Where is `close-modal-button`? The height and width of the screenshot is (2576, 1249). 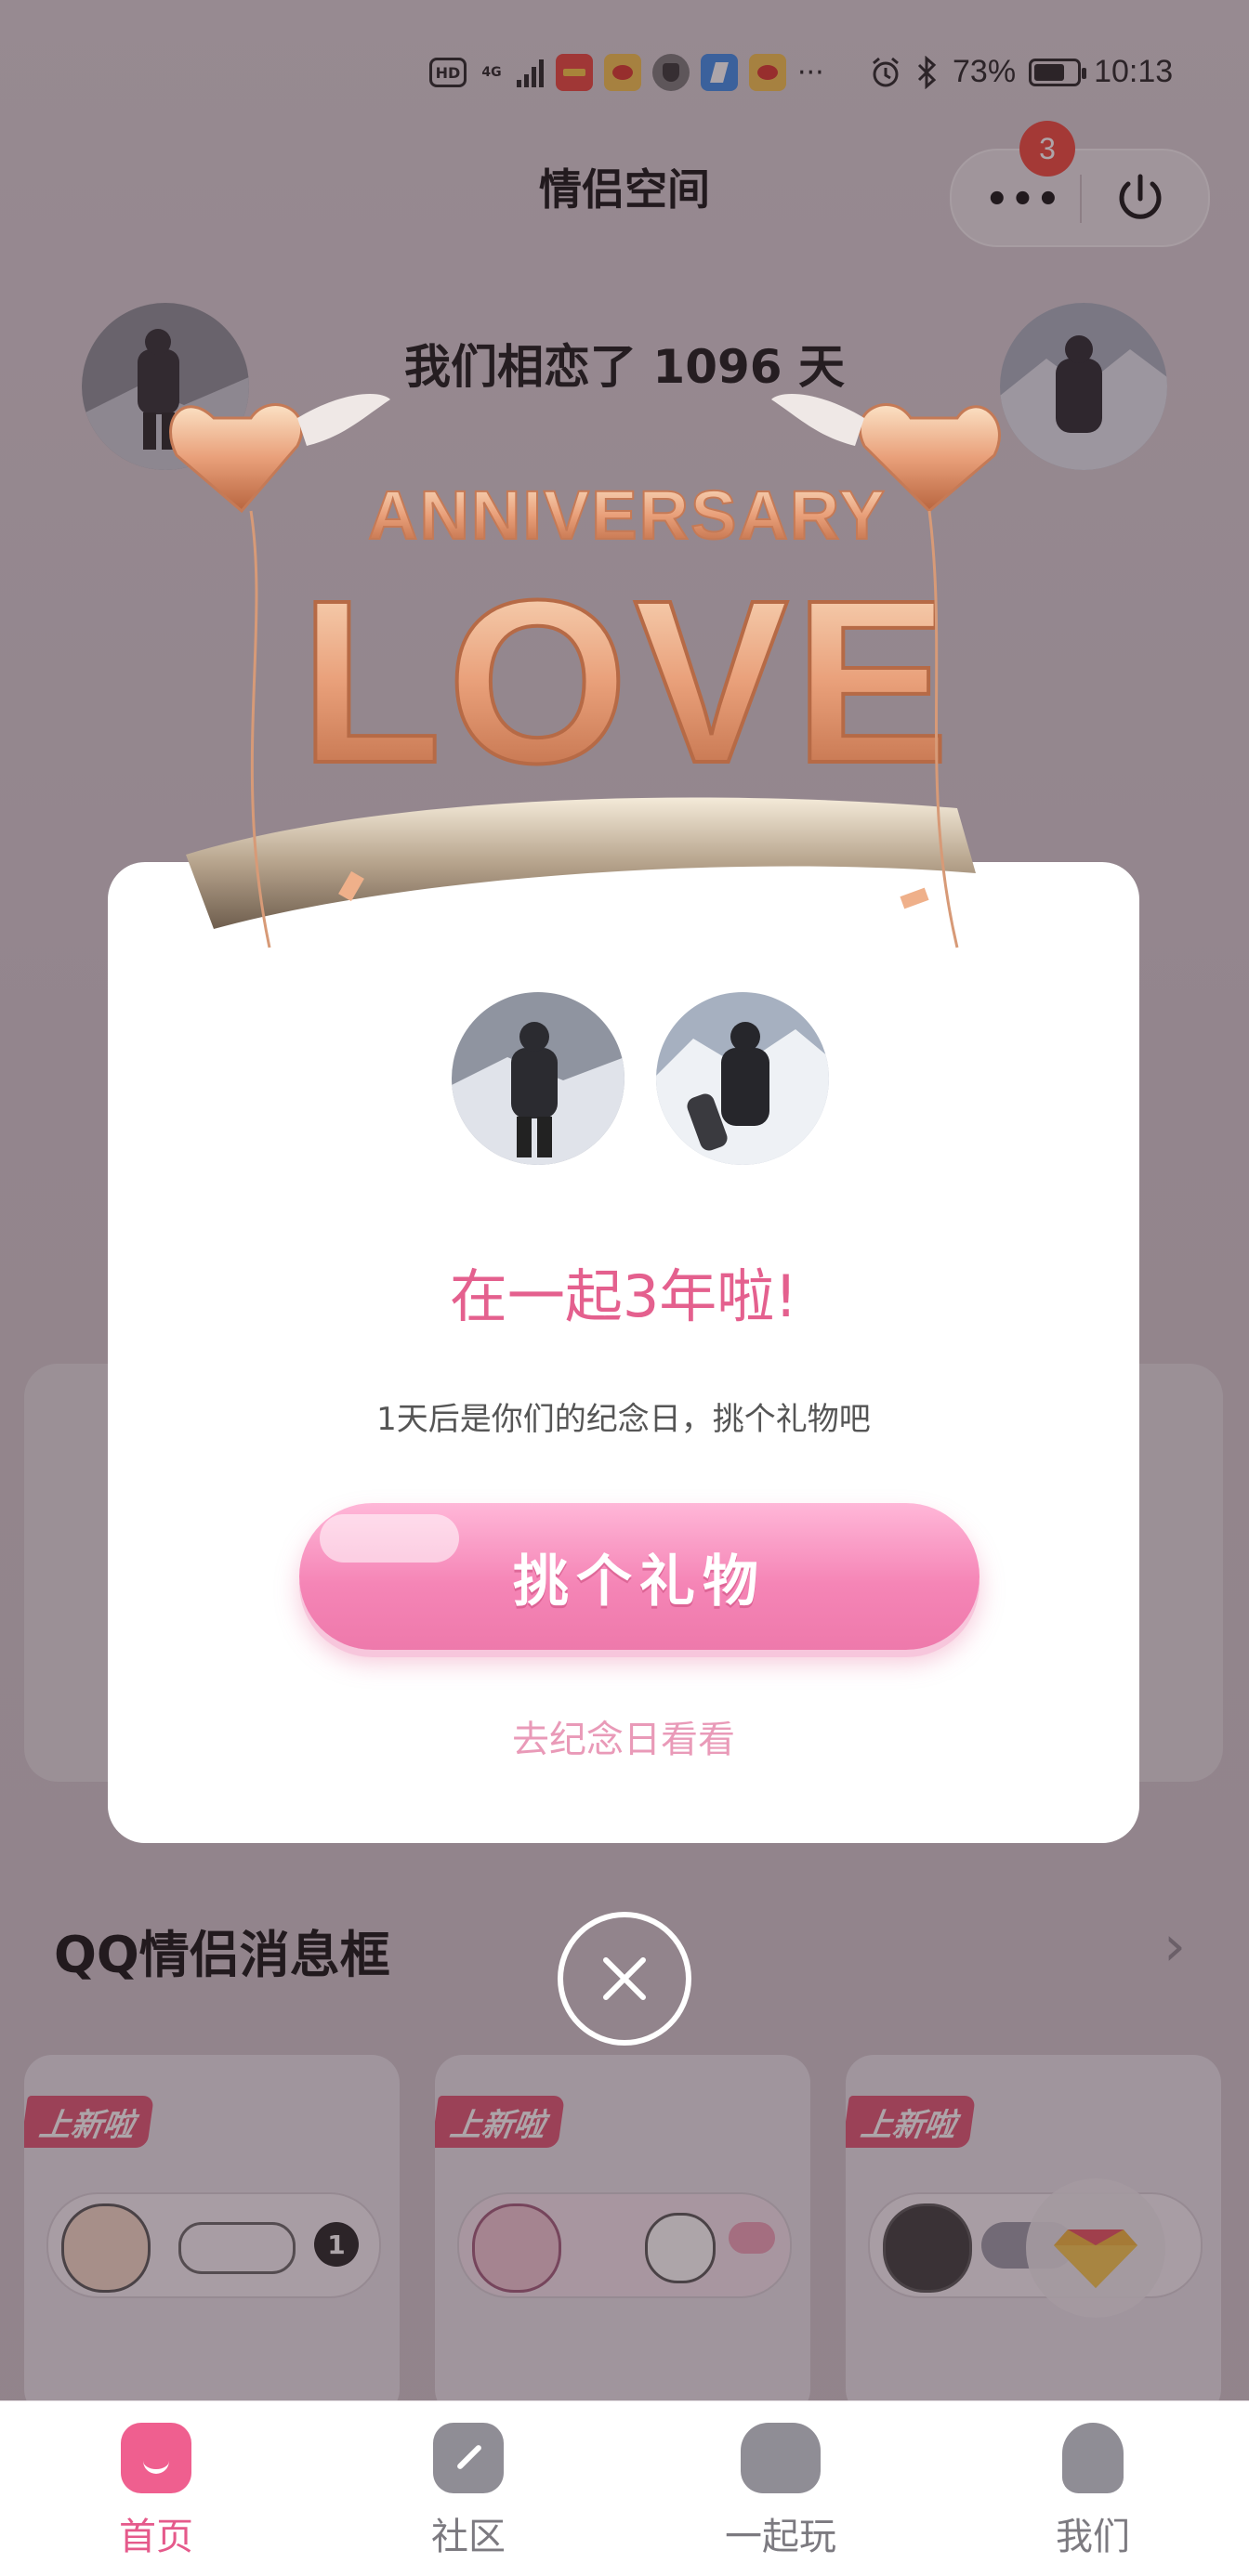 close-modal-button is located at coordinates (624, 1979).